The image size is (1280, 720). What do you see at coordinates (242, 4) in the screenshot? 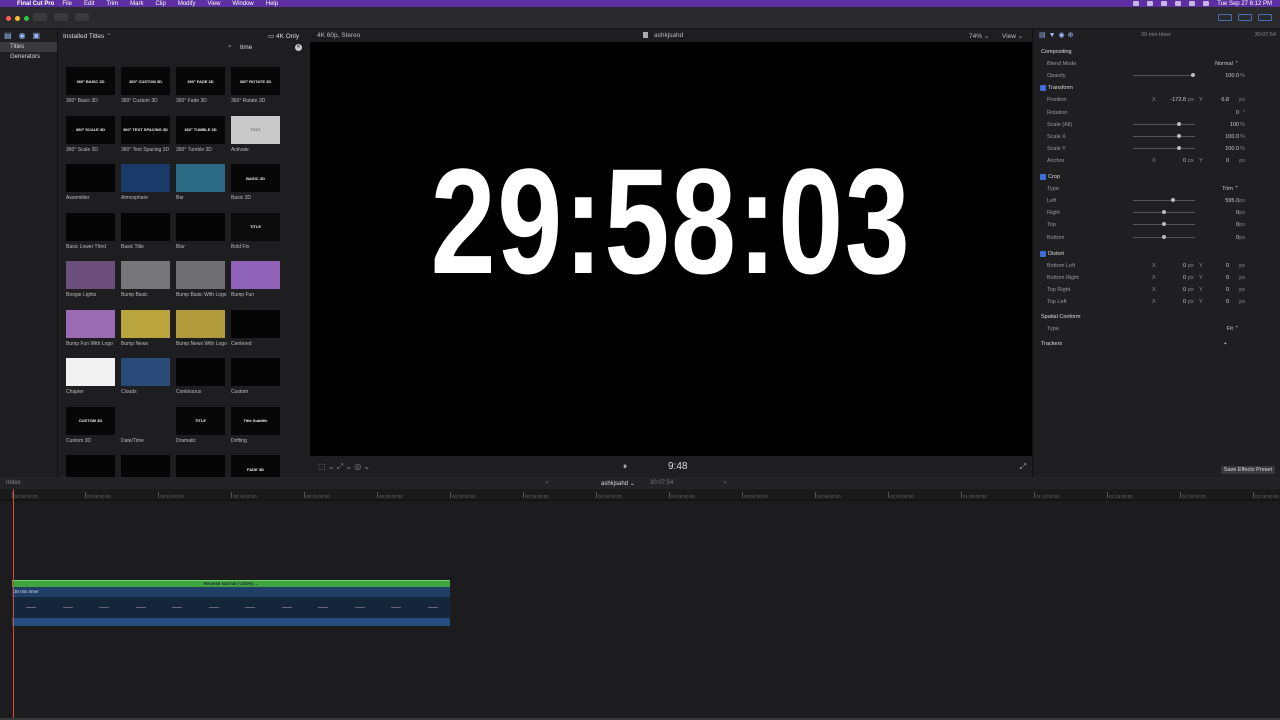
I see `menu-window: Window` at bounding box center [242, 4].